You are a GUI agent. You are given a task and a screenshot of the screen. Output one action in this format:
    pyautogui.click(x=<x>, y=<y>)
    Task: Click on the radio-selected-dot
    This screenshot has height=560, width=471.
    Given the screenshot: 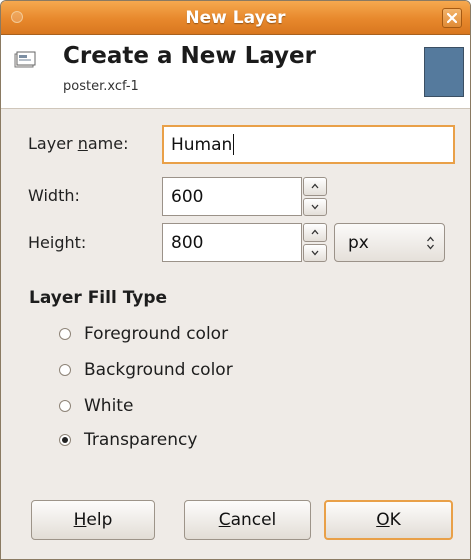 What is the action you would take?
    pyautogui.click(x=65, y=440)
    